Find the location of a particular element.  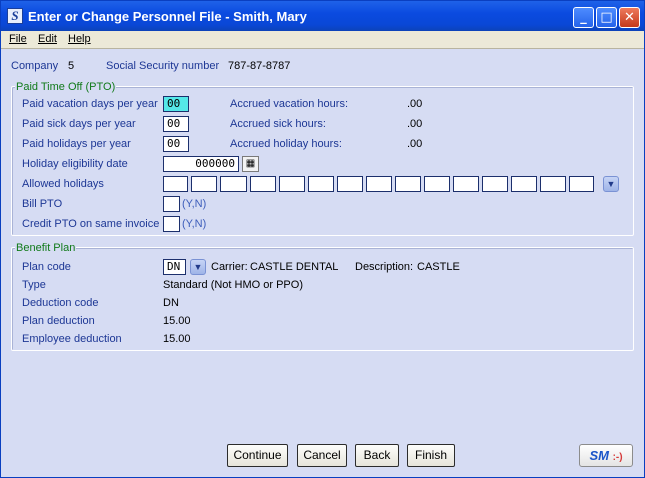

eligibility-date-field: 000000 is located at coordinates (201, 164).